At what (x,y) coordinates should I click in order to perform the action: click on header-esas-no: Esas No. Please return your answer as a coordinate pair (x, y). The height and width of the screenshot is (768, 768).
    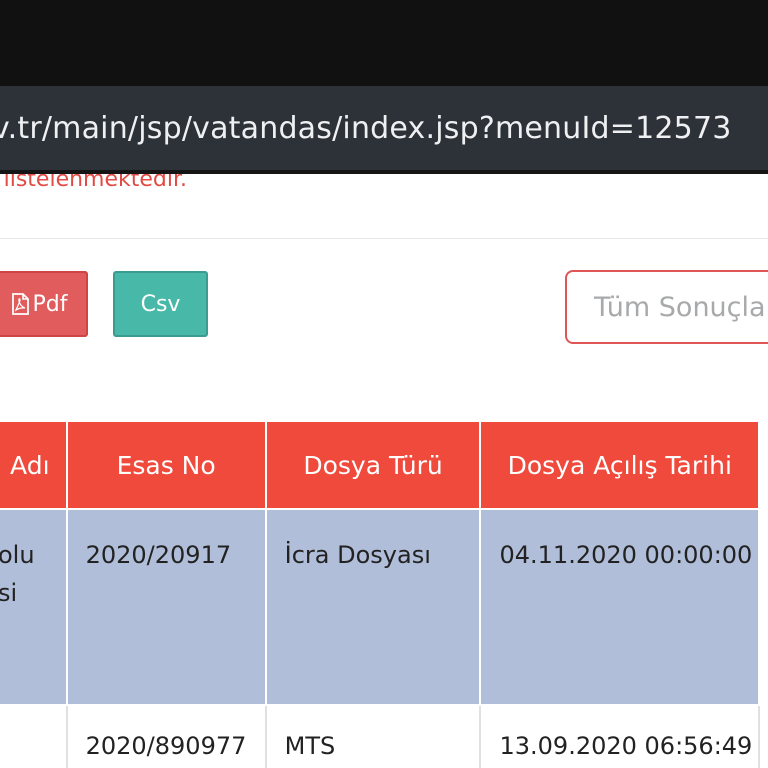
    Looking at the image, I should click on (166, 465).